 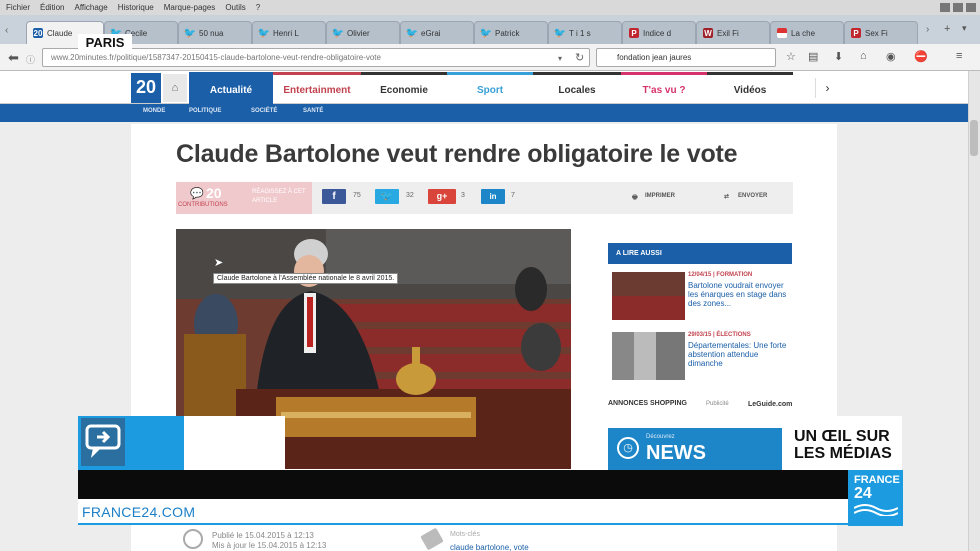 I want to click on tags-links: claude bartolone, vote, so click(x=489, y=547).